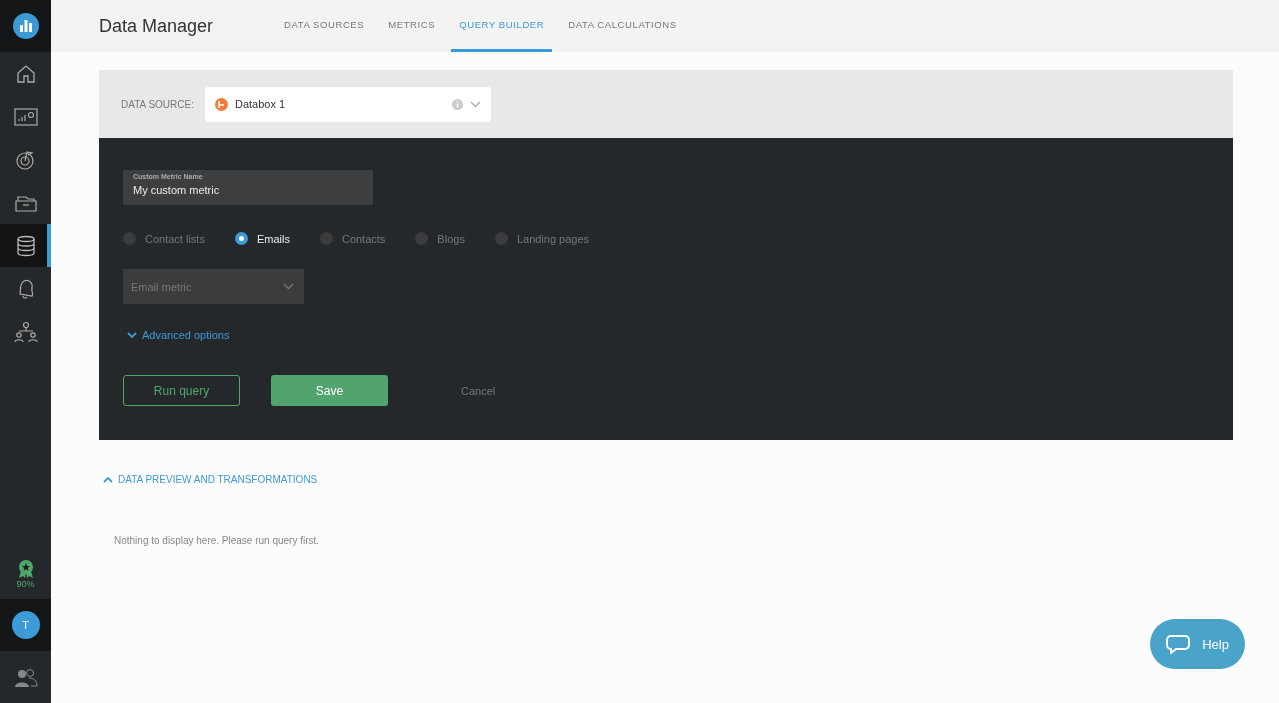 Image resolution: width=1279 pixels, height=703 pixels. I want to click on help-button: Help, so click(1197, 644).